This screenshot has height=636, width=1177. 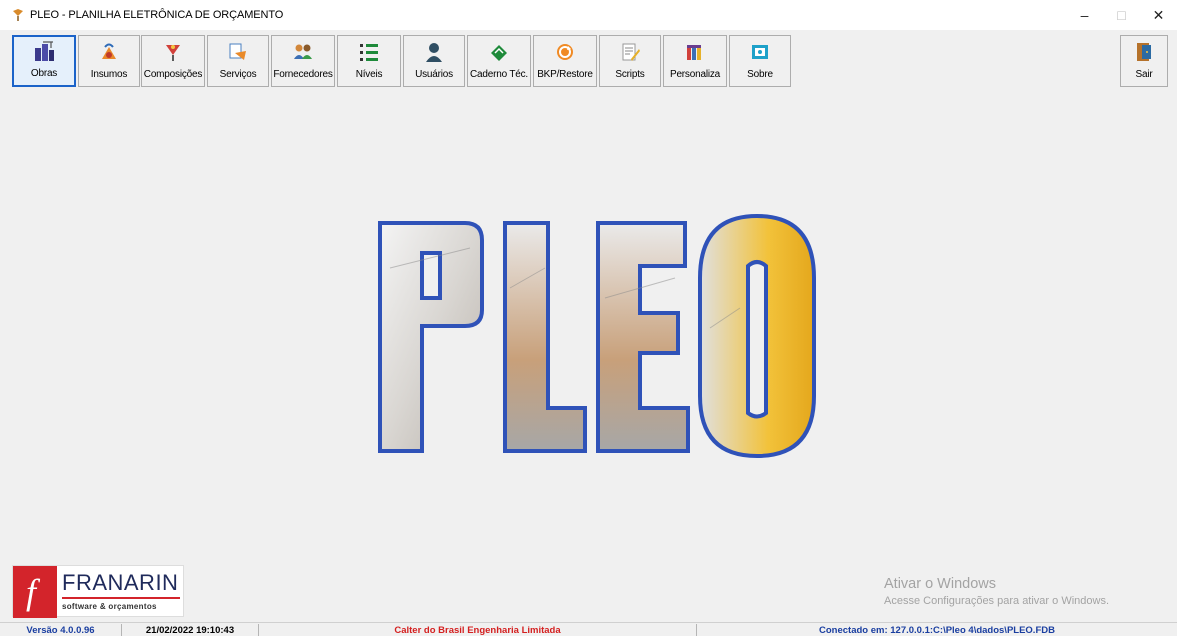 What do you see at coordinates (369, 52) in the screenshot?
I see `levels-icon` at bounding box center [369, 52].